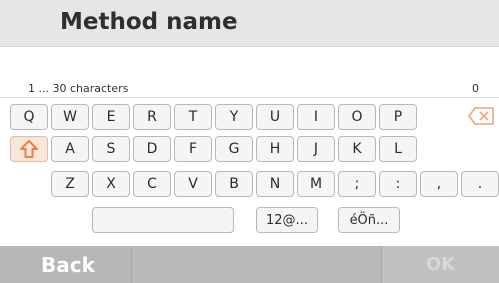 The width and height of the screenshot is (499, 283). I want to click on key-m: M, so click(316, 184).